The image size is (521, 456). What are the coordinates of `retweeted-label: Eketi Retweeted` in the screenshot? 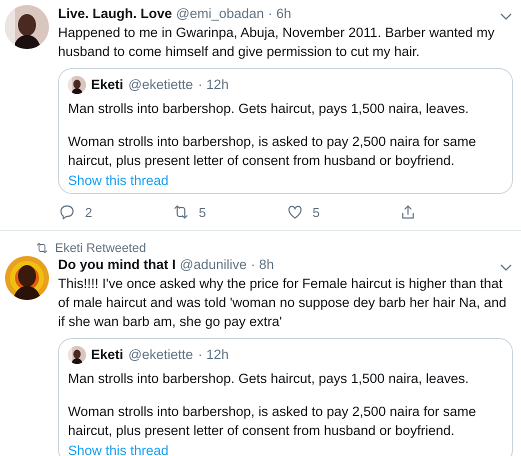 It's located at (100, 248).